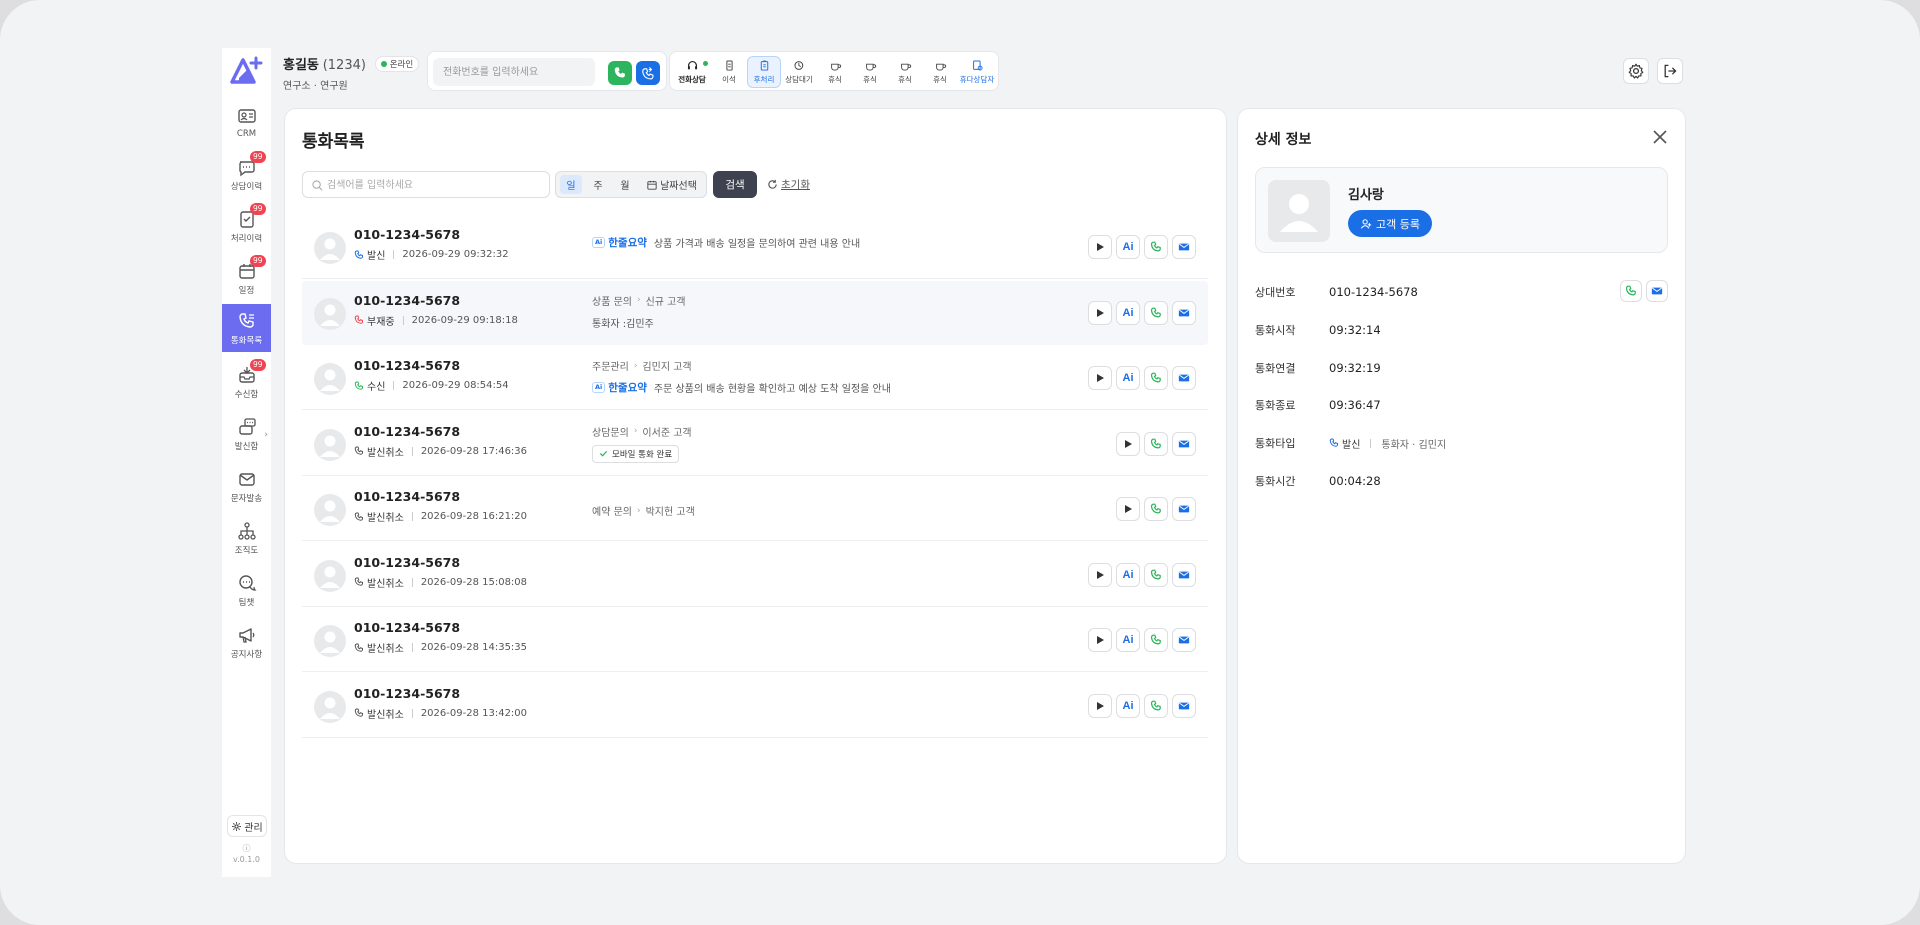 This screenshot has height=925, width=1920. I want to click on phone-number-input, so click(514, 72).